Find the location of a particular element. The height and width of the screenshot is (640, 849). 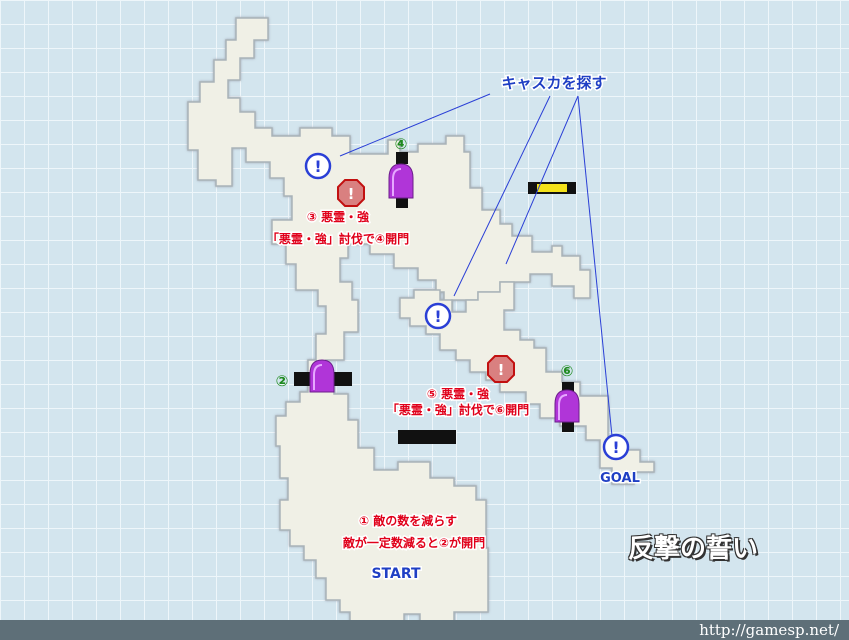

site-credit: http://gamesp.net/ is located at coordinates (769, 630).